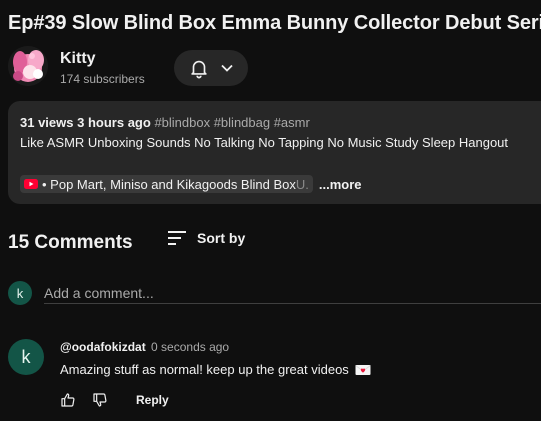 The height and width of the screenshot is (421, 541). I want to click on comment-header: @oodafokizdat 0 seconds ago, so click(144, 347).